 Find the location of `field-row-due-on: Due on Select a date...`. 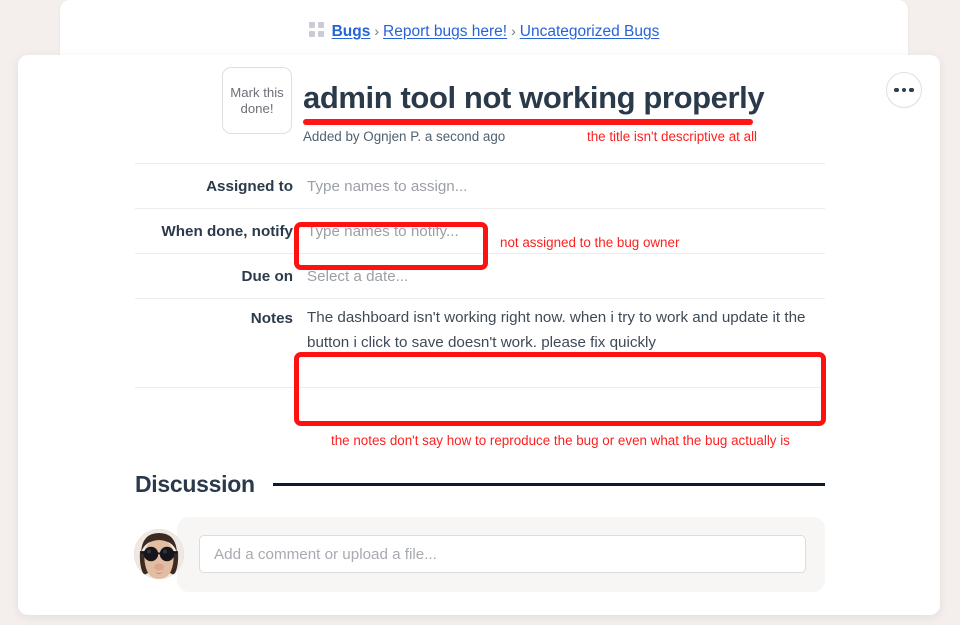

field-row-due-on: Due on Select a date... is located at coordinates (480, 275).